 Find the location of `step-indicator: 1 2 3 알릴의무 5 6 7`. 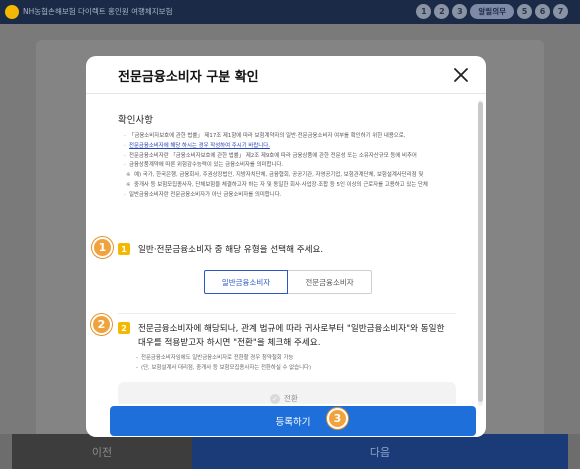

step-indicator: 1 2 3 알릴의무 5 6 7 is located at coordinates (492, 11).